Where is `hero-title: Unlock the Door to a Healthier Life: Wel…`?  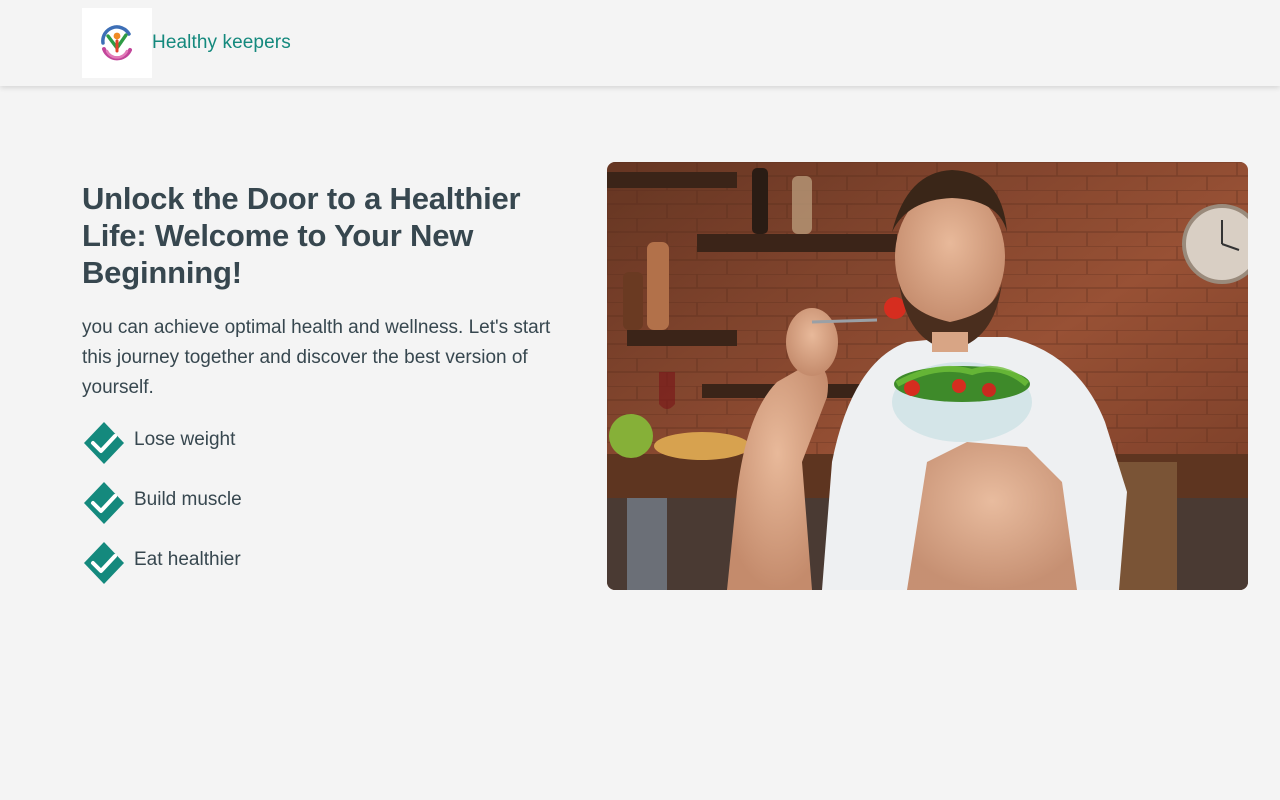 hero-title: Unlock the Door to a Healthier Life: Wel… is located at coordinates (301, 235).